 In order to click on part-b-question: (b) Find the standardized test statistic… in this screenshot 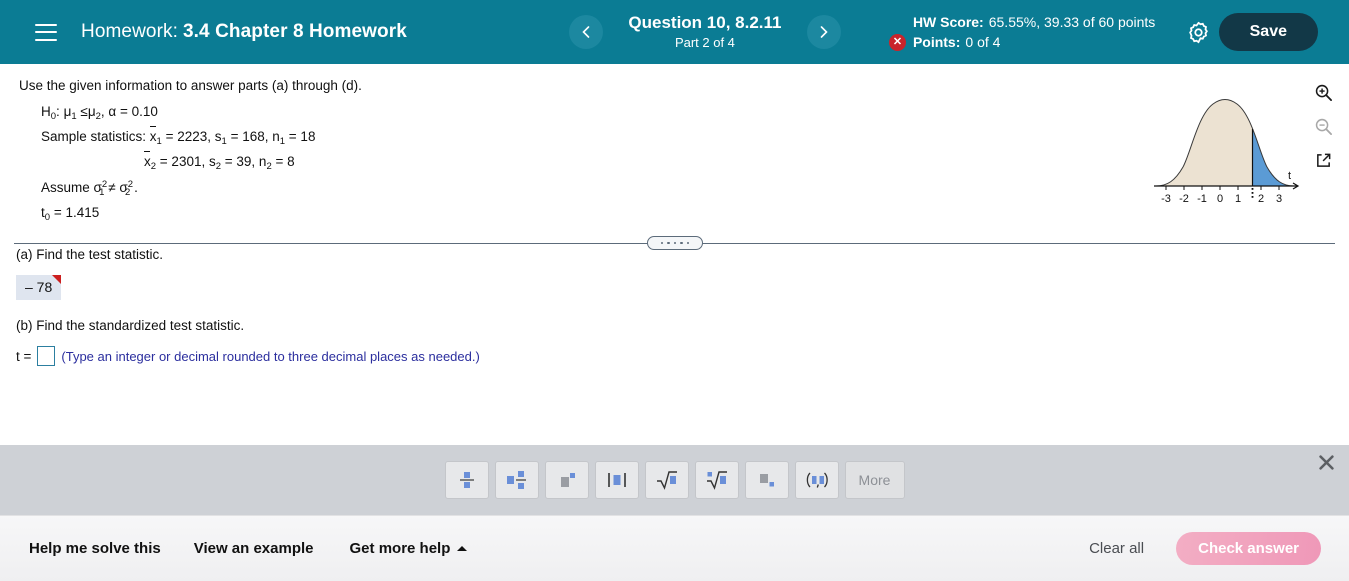, I will do `click(130, 325)`.